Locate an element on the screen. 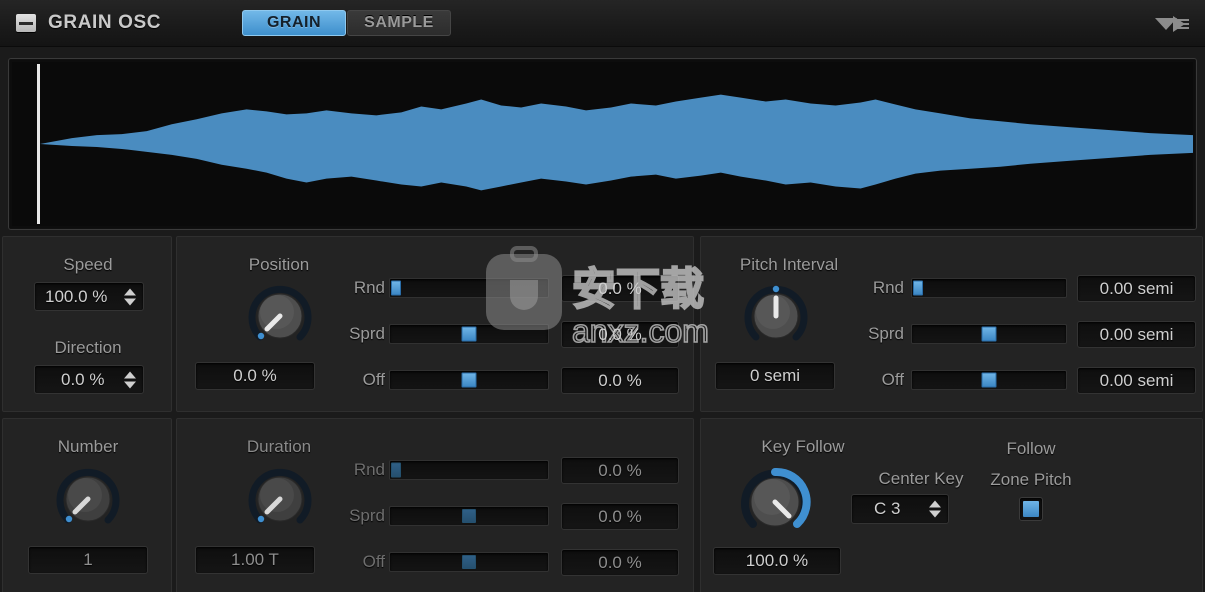 This screenshot has height=592, width=1205. pitch-interval-knob is located at coordinates (776, 316).